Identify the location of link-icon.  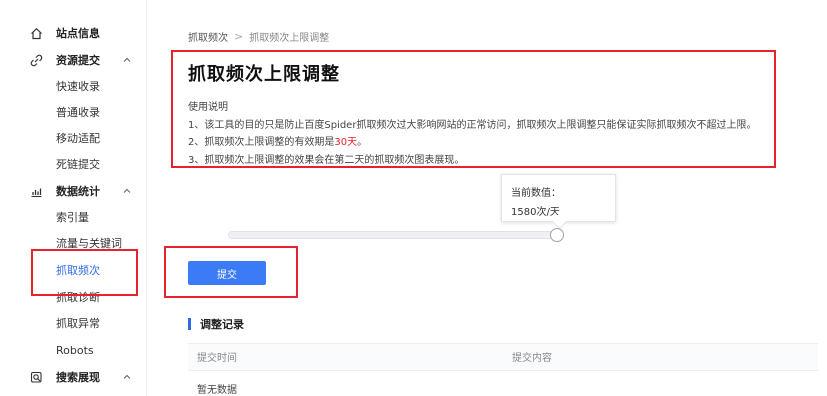
(36, 60).